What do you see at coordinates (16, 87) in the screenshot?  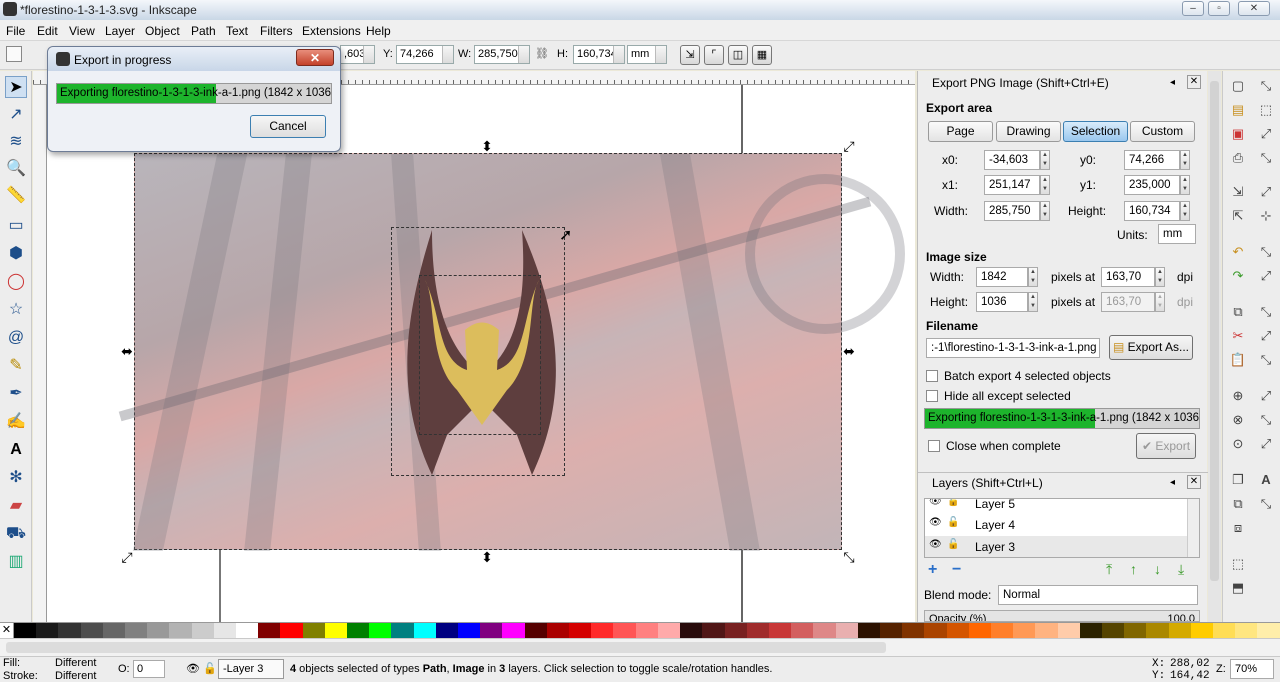 I see `selector-tool-icon: ➤` at bounding box center [16, 87].